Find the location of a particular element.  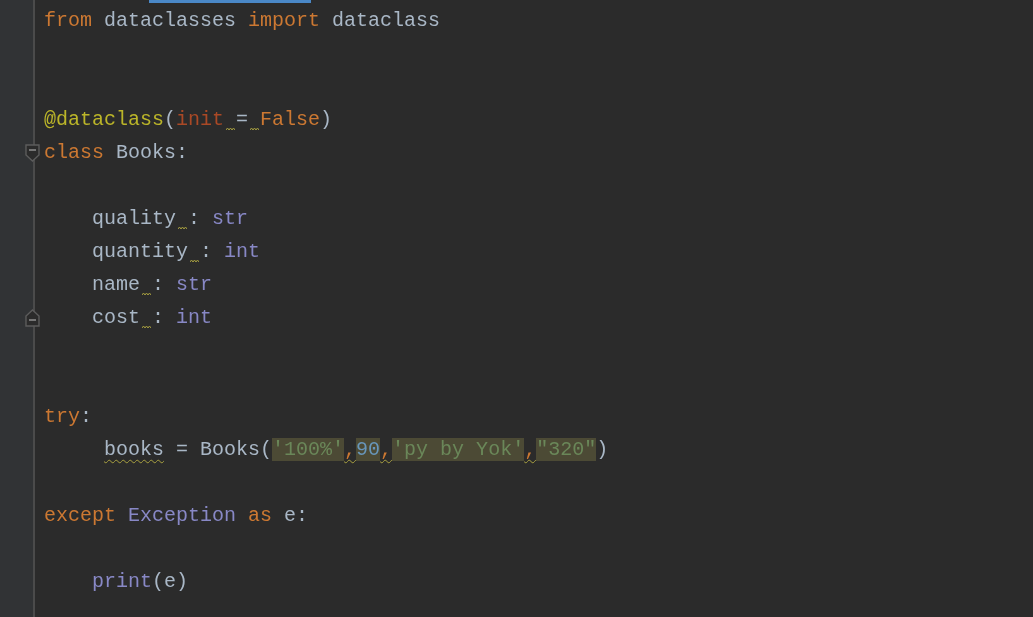

code-line: @dataclass(init = False) is located at coordinates (188, 119).